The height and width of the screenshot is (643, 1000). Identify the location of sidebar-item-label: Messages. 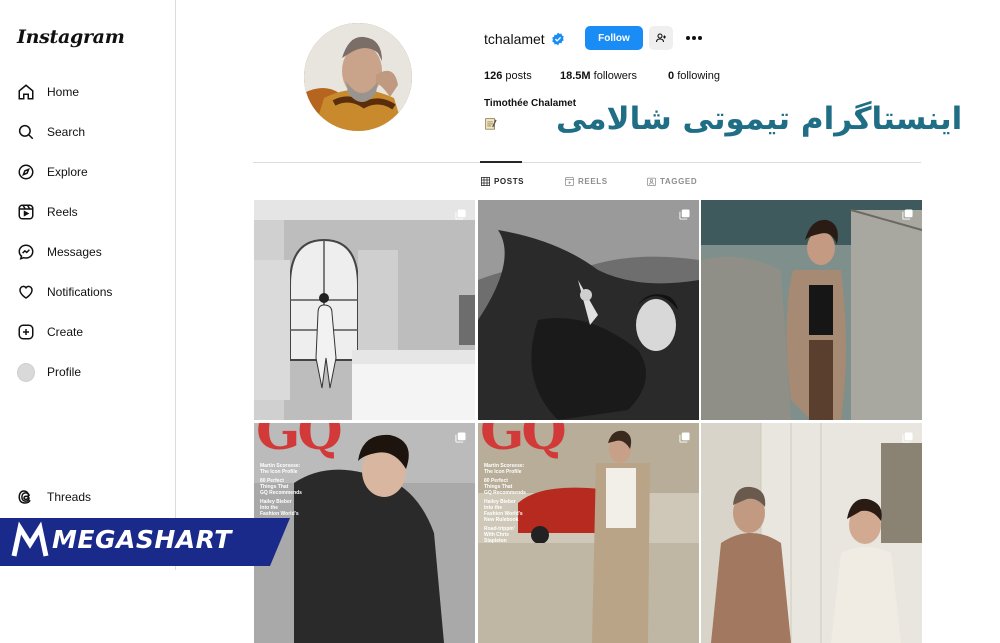
(74, 252).